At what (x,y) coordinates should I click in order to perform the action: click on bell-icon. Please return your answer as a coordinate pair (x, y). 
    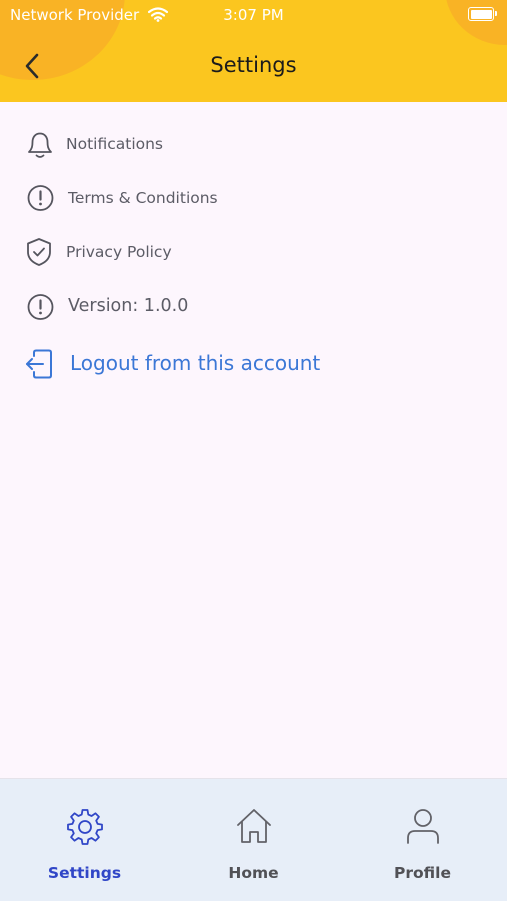
    Looking at the image, I should click on (40, 145).